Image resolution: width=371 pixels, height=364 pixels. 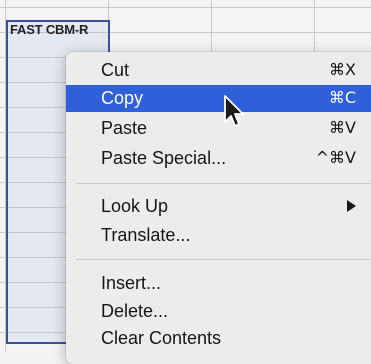 I want to click on menu-item-paste: Paste ⌘V, so click(x=218, y=128).